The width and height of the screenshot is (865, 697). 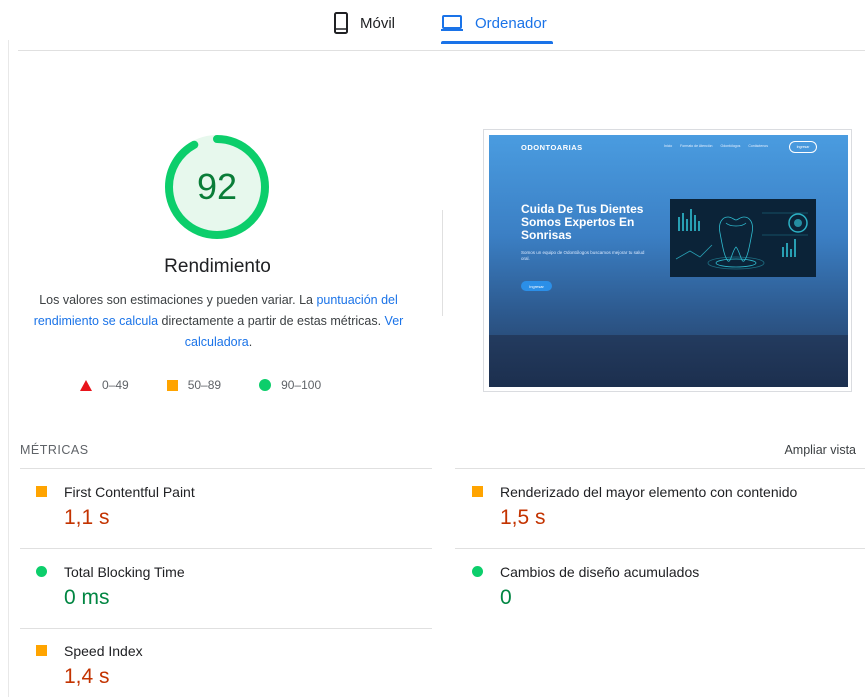 I want to click on score-legend: 0–49 50–89 90–100, so click(x=219, y=385).